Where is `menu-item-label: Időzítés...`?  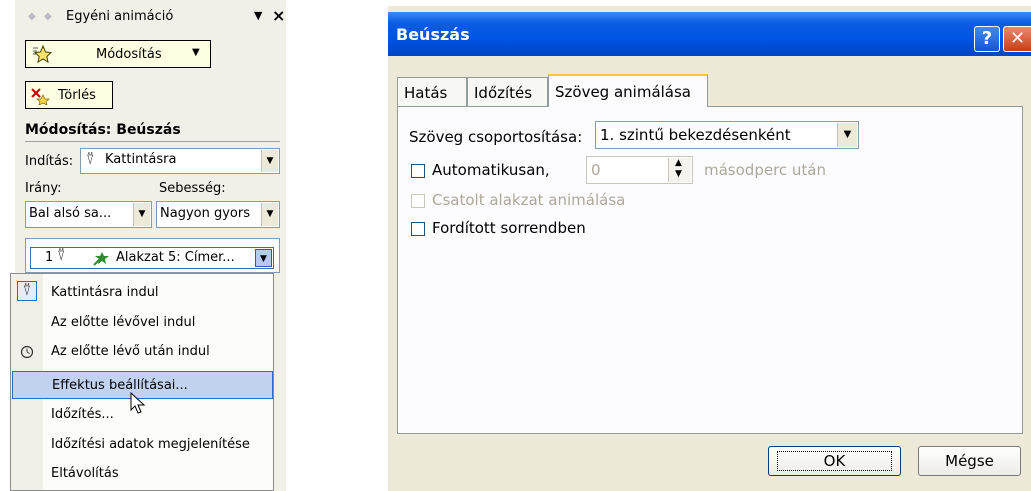
menu-item-label: Időzítés... is located at coordinates (82, 414).